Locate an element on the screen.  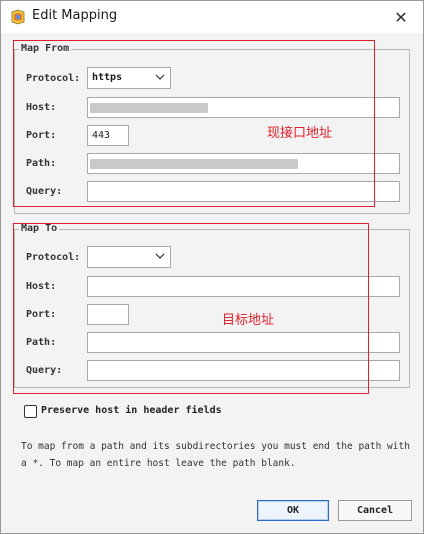
title-bar: Edit Mapping ✕ is located at coordinates (212, 17).